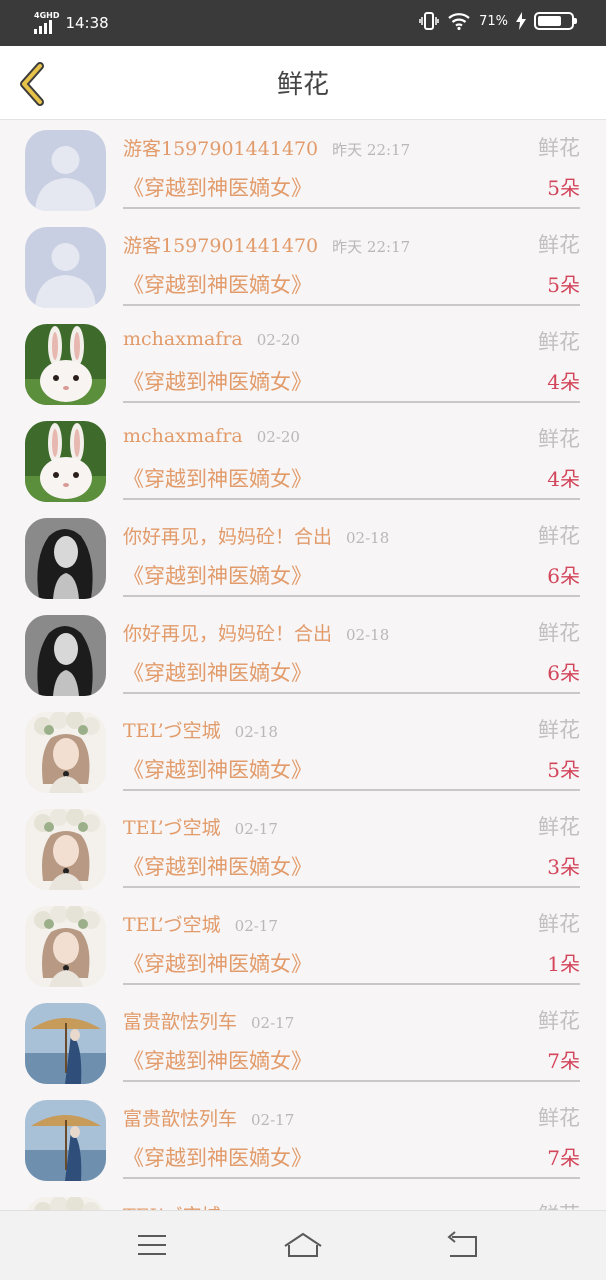 Image resolution: width=606 pixels, height=1280 pixels. Describe the element at coordinates (563, 964) in the screenshot. I see `gift-count: 1朵` at that location.